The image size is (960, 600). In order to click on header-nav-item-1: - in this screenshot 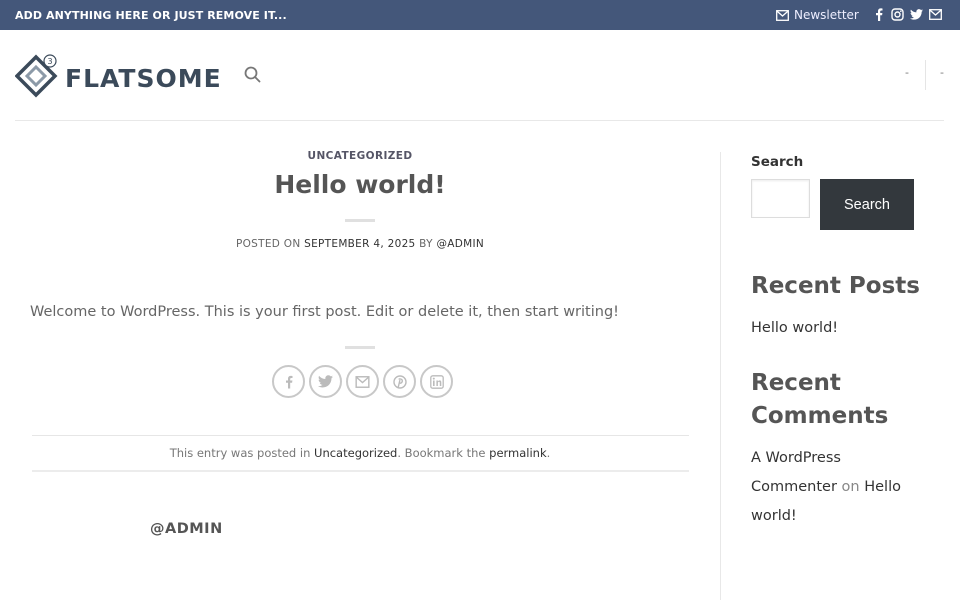, I will do `click(907, 72)`.